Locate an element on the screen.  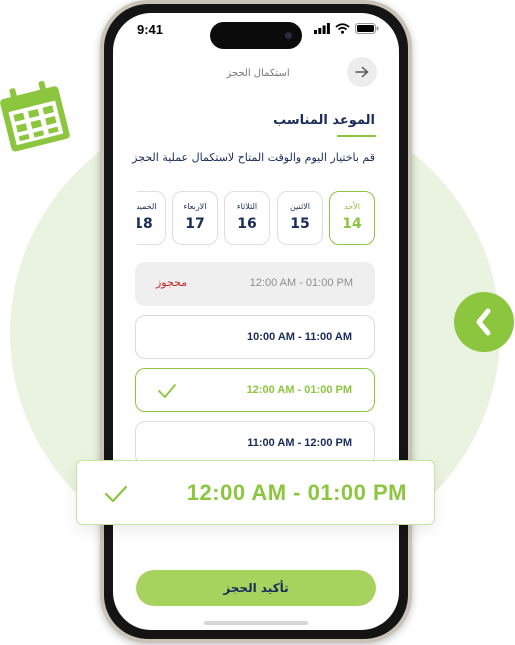
day-name: الخميس is located at coordinates (147, 206).